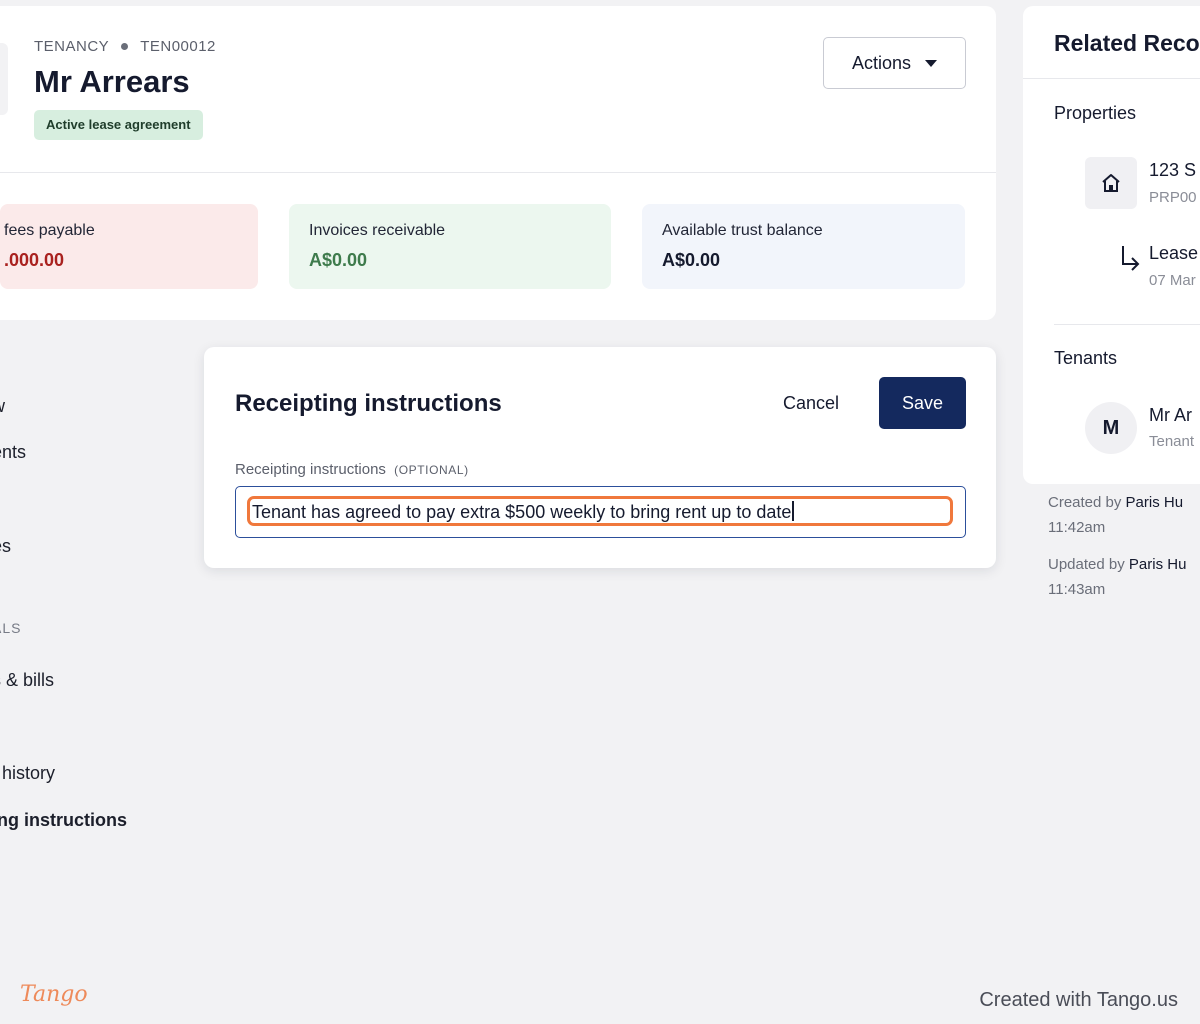 This screenshot has width=1200, height=1024. I want to click on optional-tag: (OPTIONAL), so click(431, 470).